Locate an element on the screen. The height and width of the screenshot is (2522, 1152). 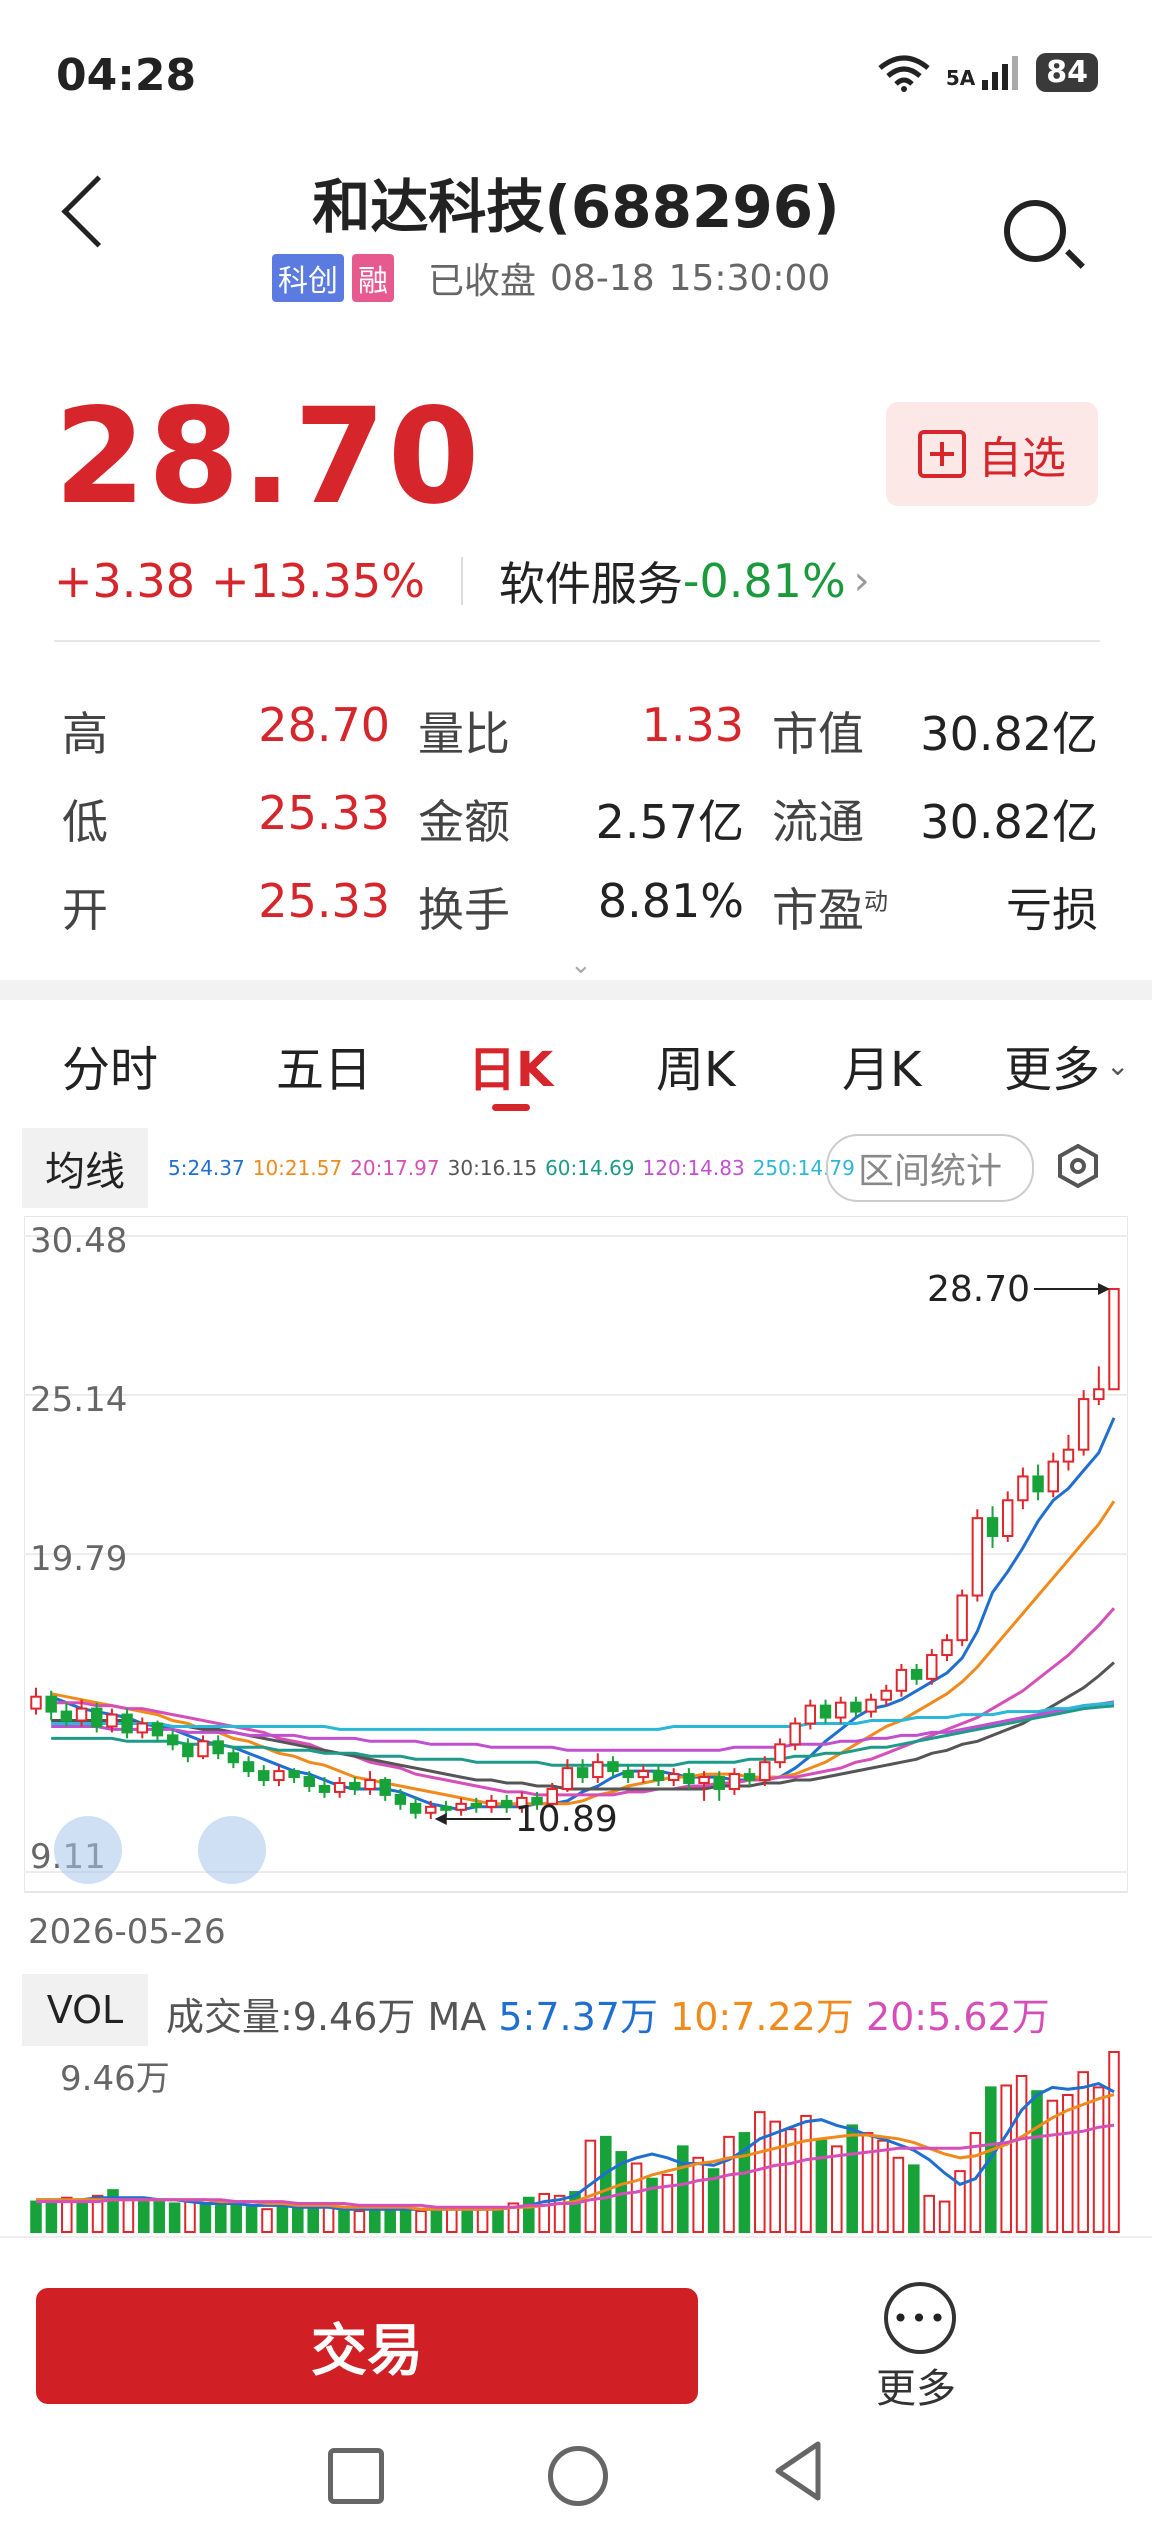
add-watchlist-button: 自选 is located at coordinates (992, 454).